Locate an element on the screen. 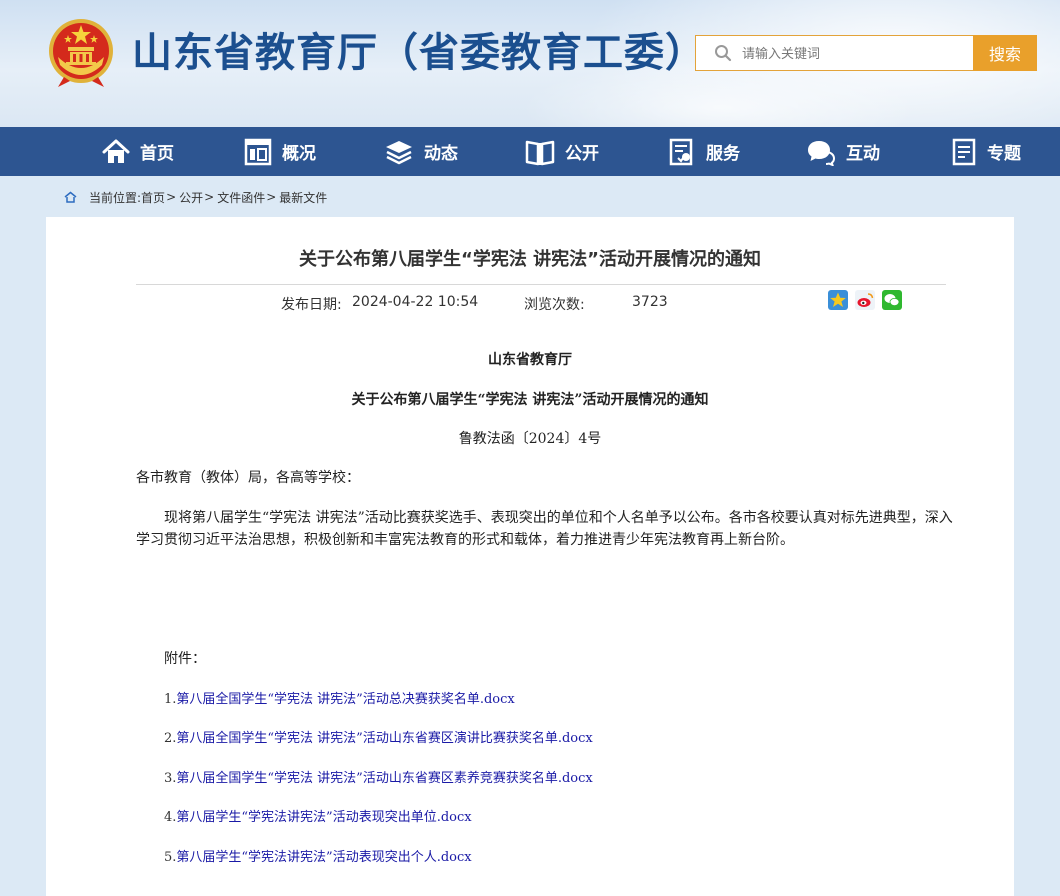  nav-item-open: 公开 is located at coordinates (562, 151).